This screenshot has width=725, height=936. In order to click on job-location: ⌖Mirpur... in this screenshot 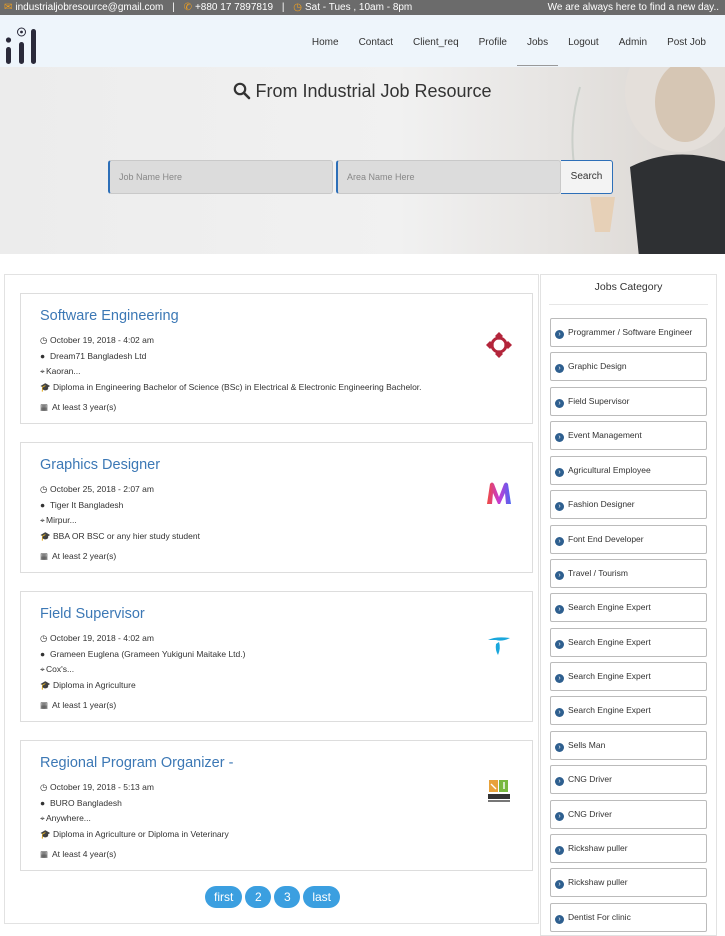, I will do `click(58, 520)`.